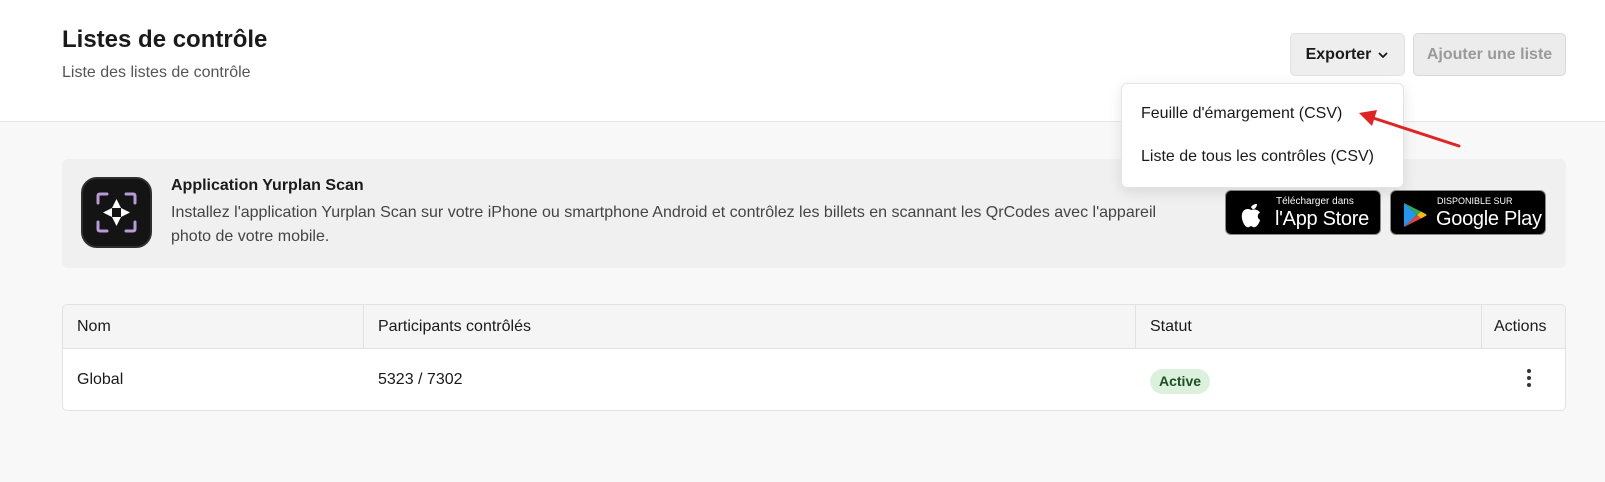 This screenshot has width=1605, height=482. I want to click on column-header-participants: Participants contrôlés, so click(454, 326).